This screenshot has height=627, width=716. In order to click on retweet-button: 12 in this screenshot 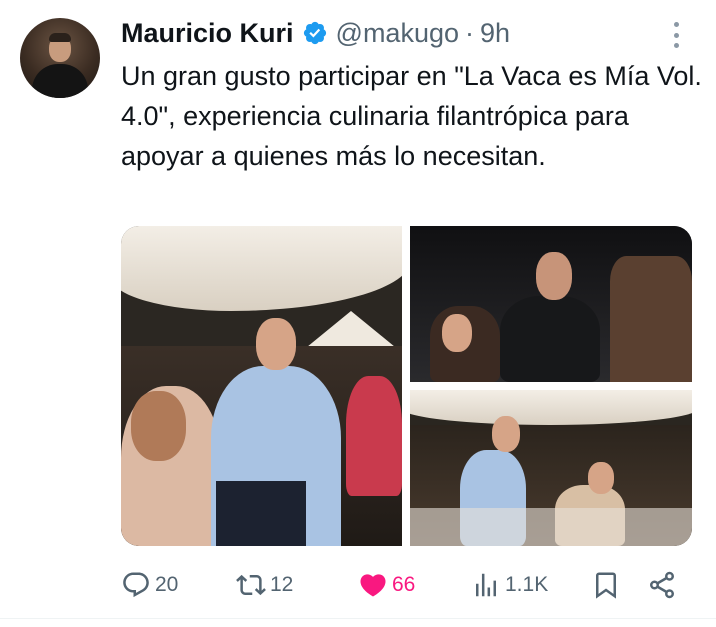, I will do `click(264, 585)`.